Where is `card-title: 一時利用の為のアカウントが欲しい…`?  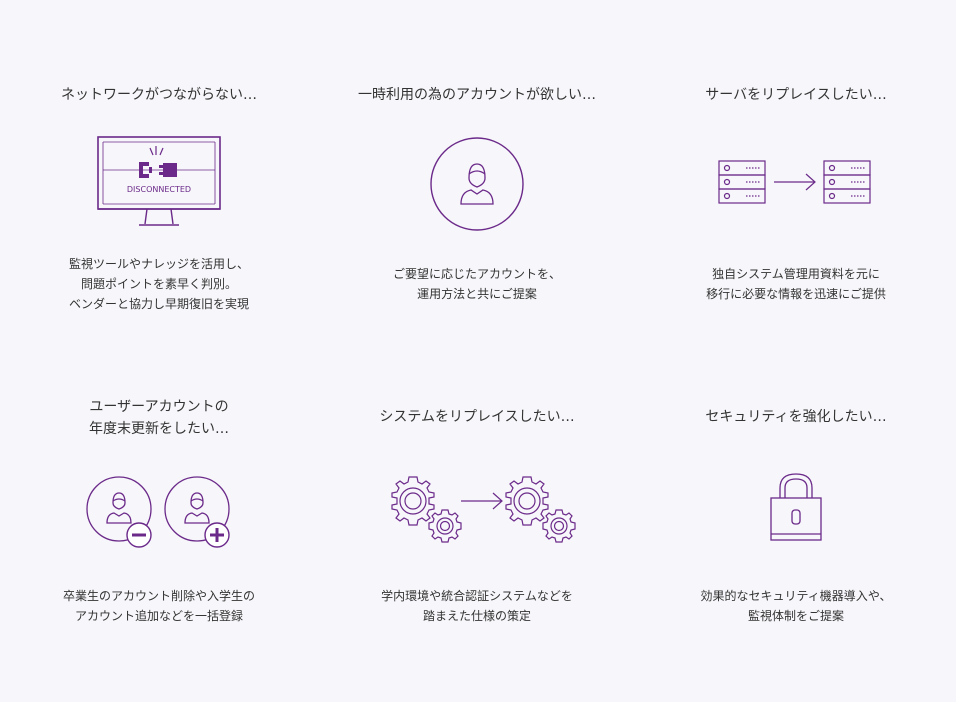
card-title: 一時利用の為のアカウントが欲しい… is located at coordinates (477, 95).